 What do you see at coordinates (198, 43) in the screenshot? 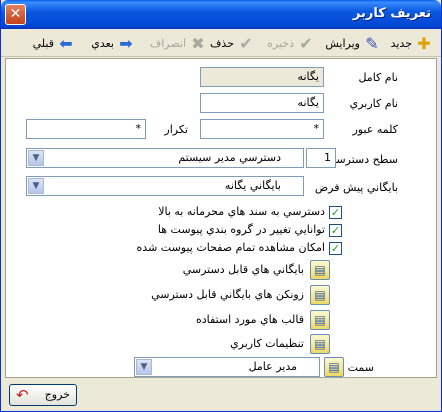
I see `cancel-icon: ✖` at bounding box center [198, 43].